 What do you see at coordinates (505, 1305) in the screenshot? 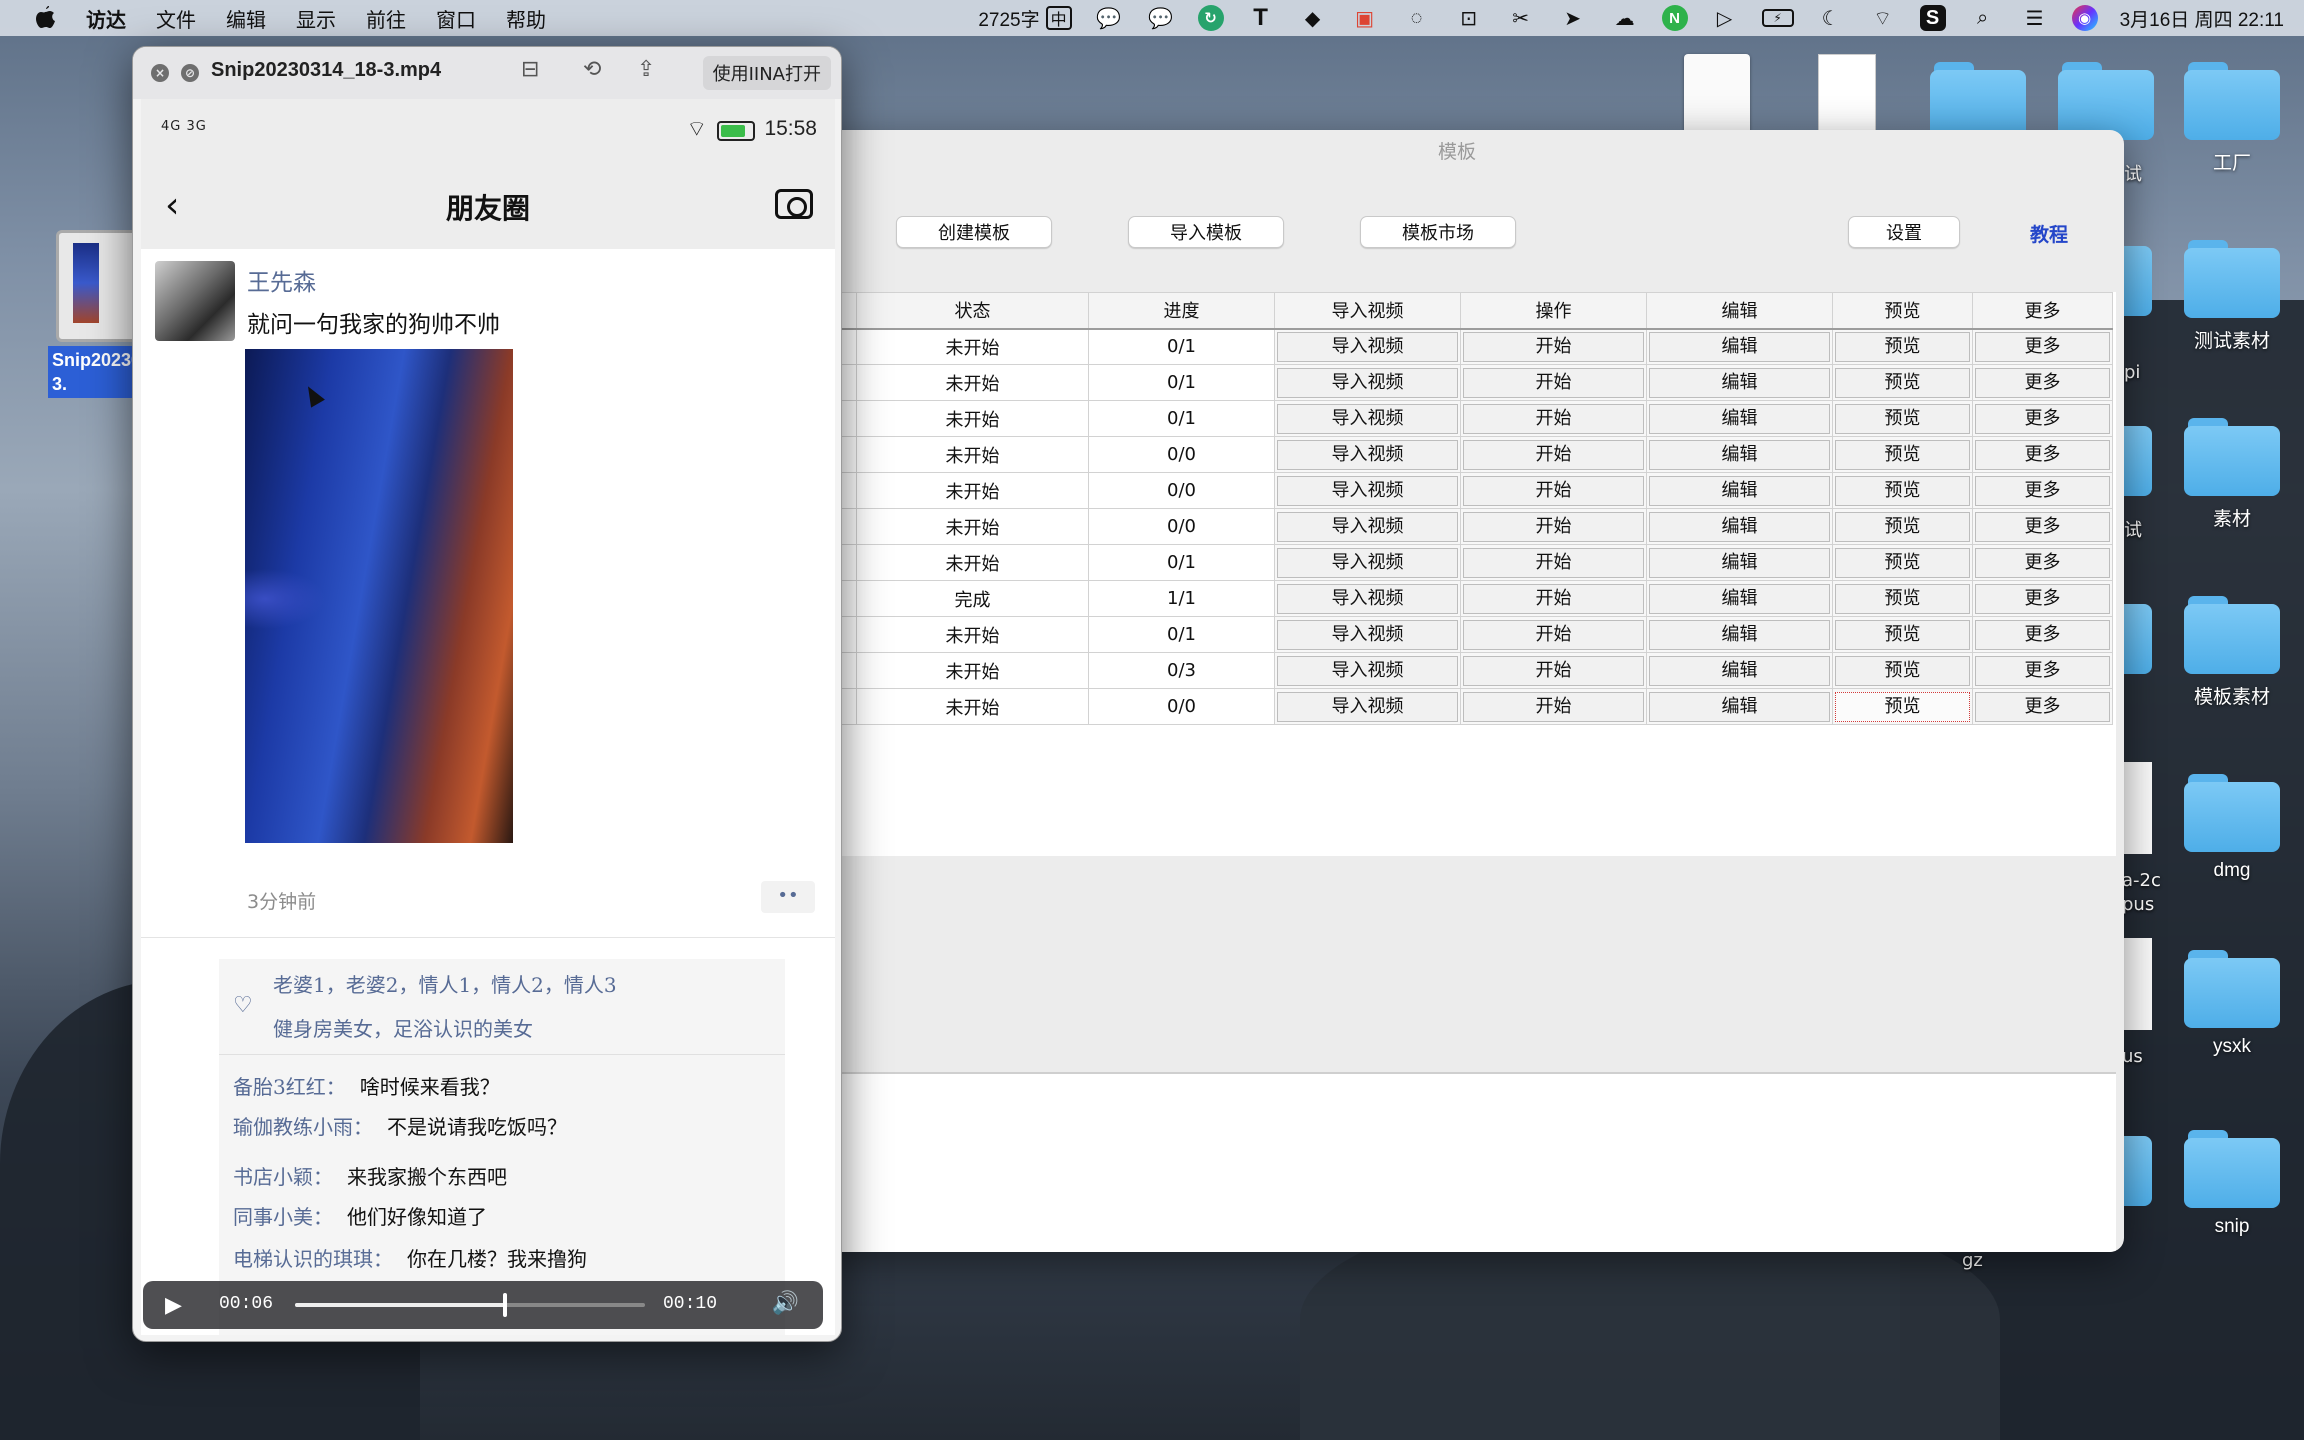
I see `seek-handle` at bounding box center [505, 1305].